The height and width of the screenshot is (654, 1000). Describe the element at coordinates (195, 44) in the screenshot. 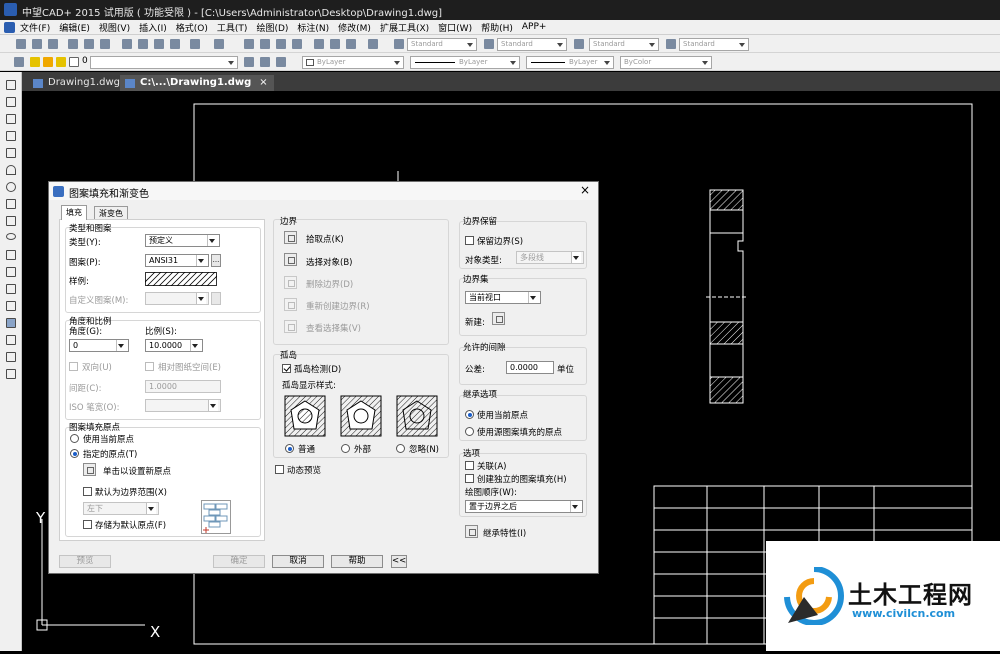

I see `undo-icon` at that location.